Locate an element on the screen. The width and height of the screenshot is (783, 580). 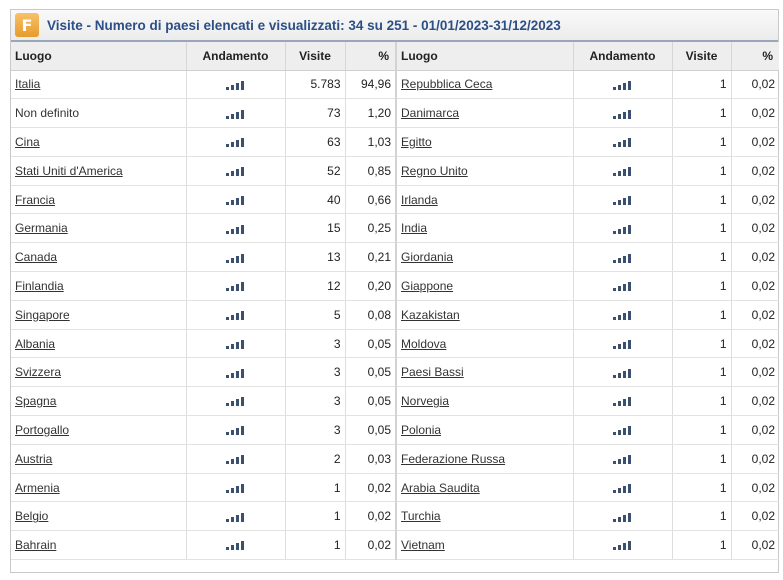
country-link: Moldova is located at coordinates (423, 344).